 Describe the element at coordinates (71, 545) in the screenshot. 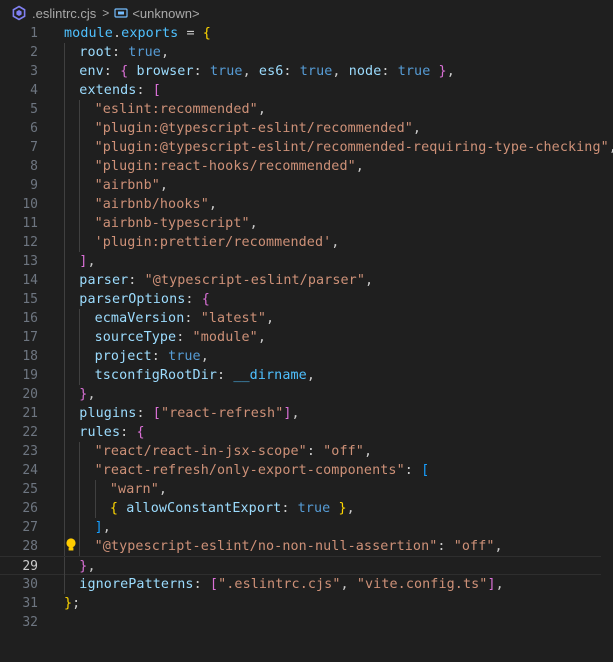

I see `lightbulb-icon` at that location.